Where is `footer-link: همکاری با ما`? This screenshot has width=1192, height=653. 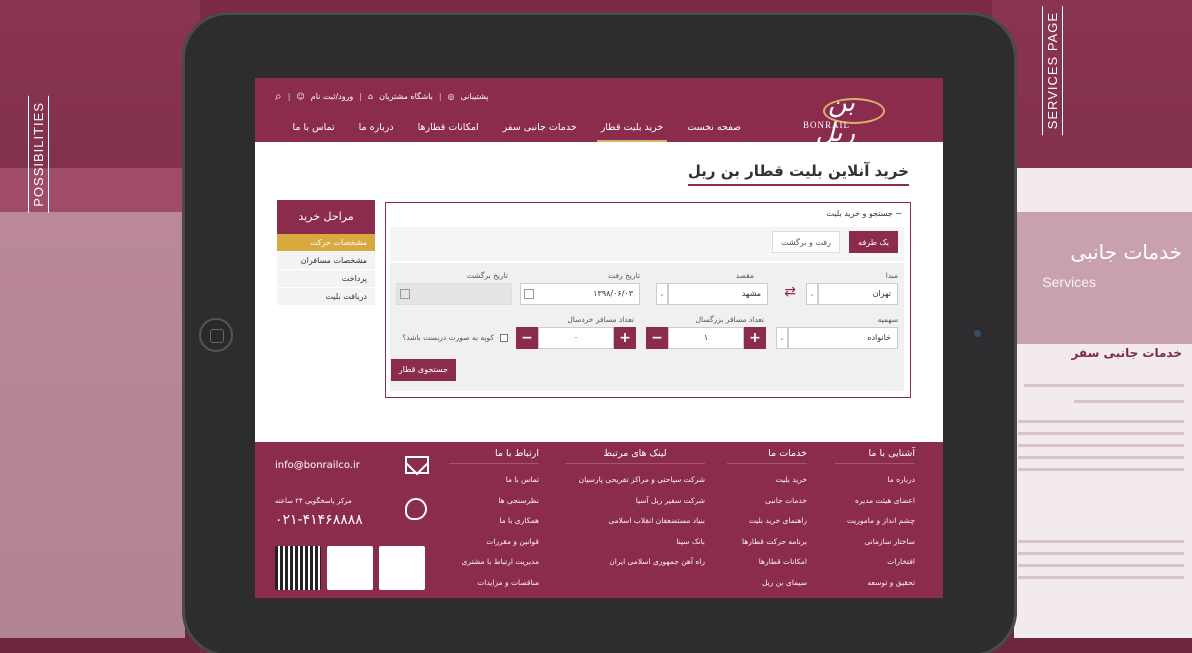
footer-link: همکاری با ما is located at coordinates (494, 521).